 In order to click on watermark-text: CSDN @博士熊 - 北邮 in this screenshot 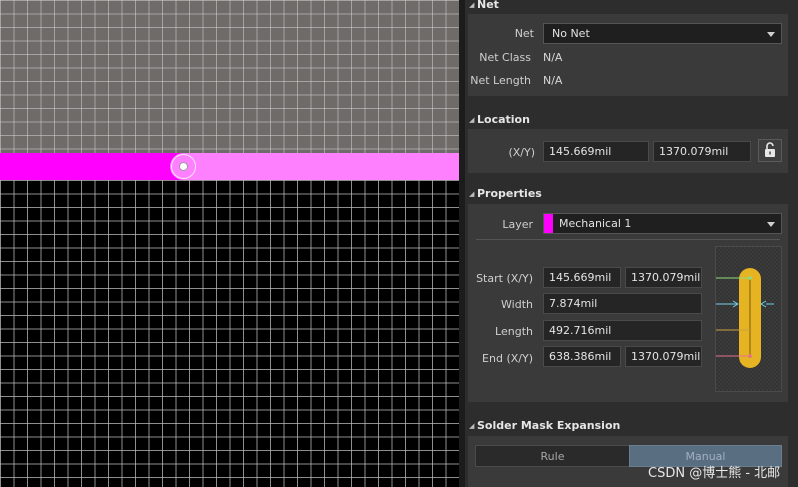, I will do `click(714, 473)`.